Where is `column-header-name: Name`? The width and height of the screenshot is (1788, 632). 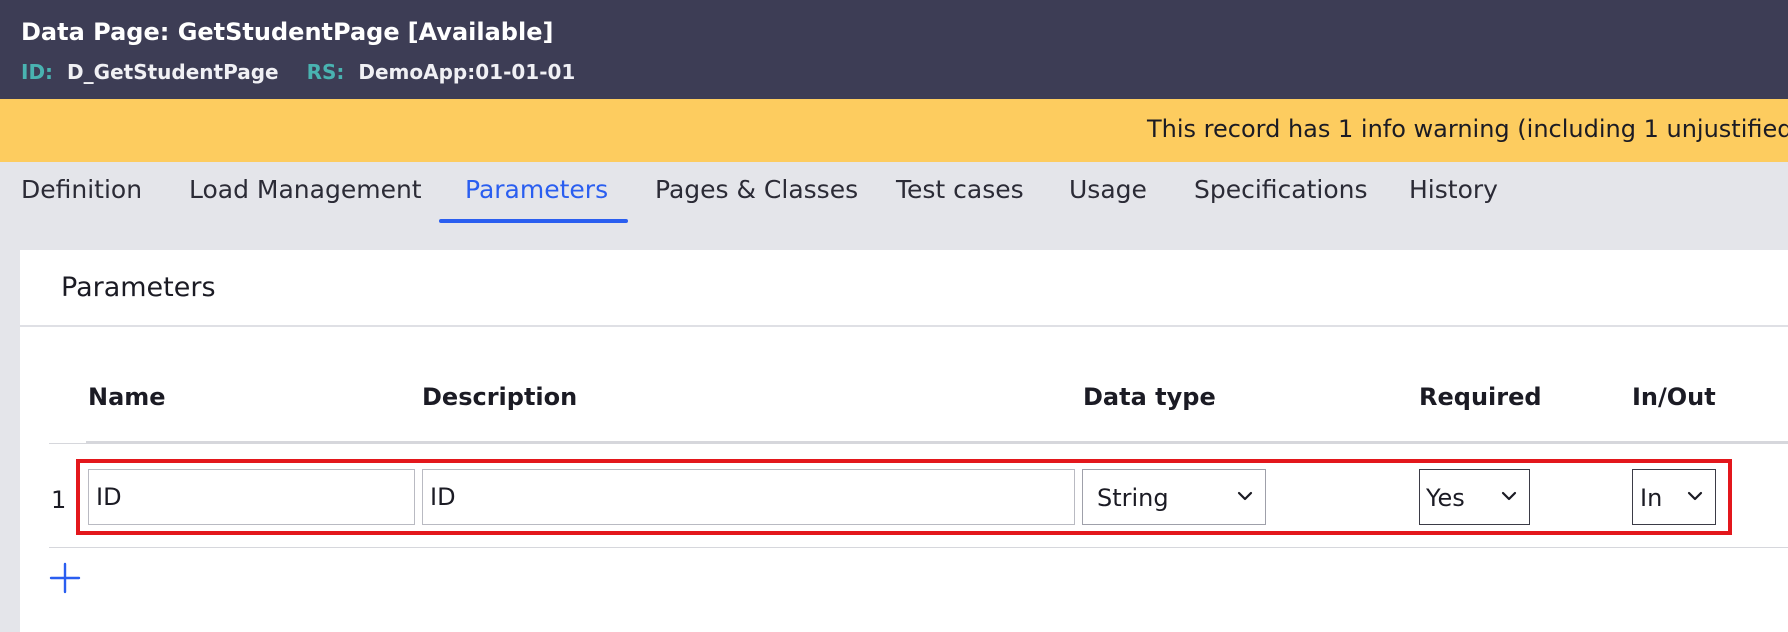 column-header-name: Name is located at coordinates (127, 397).